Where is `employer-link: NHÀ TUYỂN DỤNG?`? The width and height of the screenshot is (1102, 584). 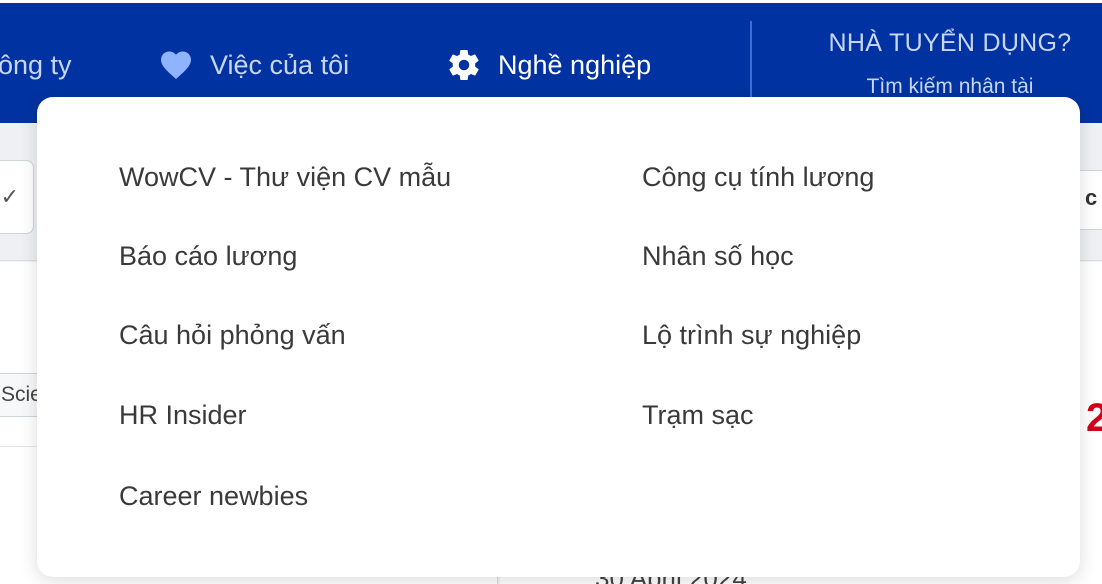
employer-link: NHÀ TUYỂN DỤNG? is located at coordinates (950, 43).